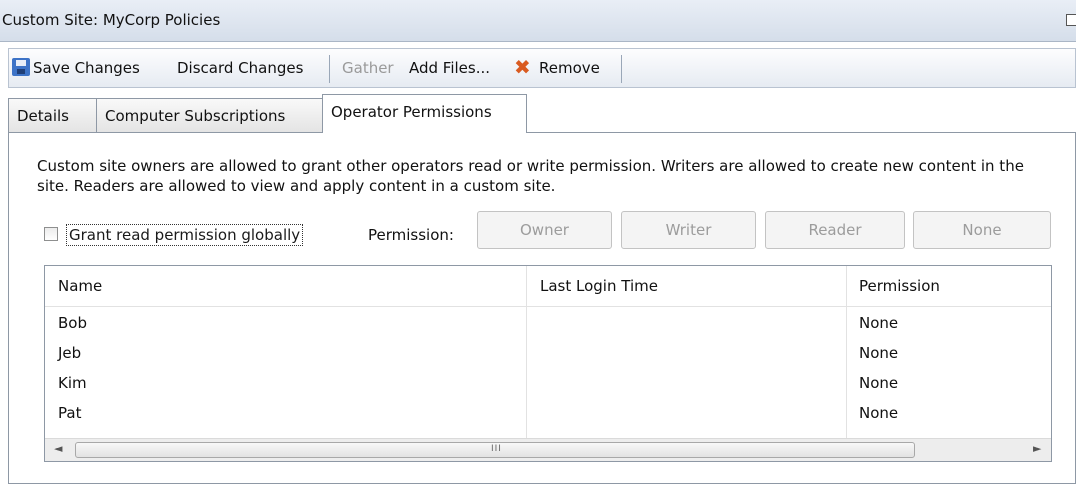 This screenshot has width=1076, height=501. Describe the element at coordinates (548, 384) in the screenshot. I see `table-row: Kim None` at that location.